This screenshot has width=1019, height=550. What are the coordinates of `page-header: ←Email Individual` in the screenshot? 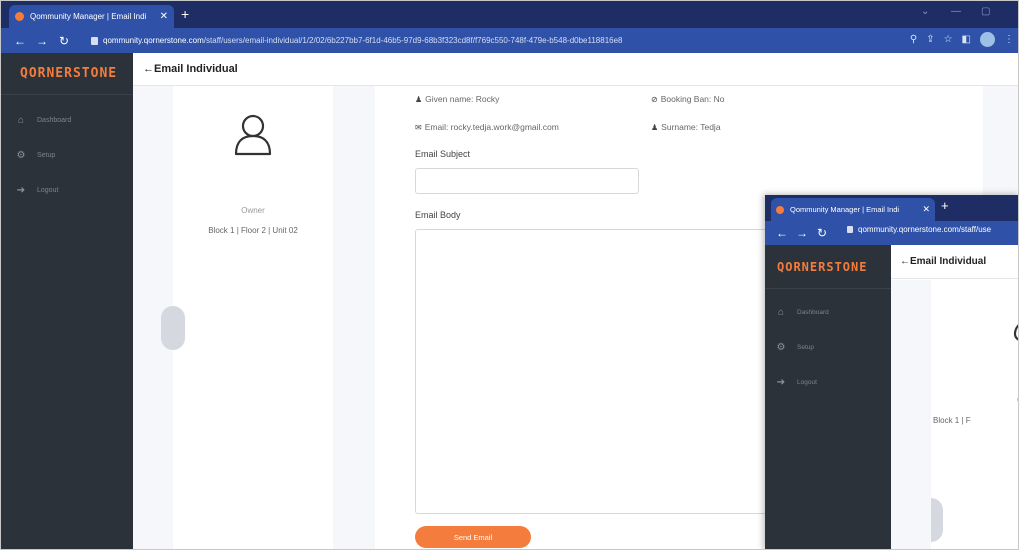 It's located at (575, 69).